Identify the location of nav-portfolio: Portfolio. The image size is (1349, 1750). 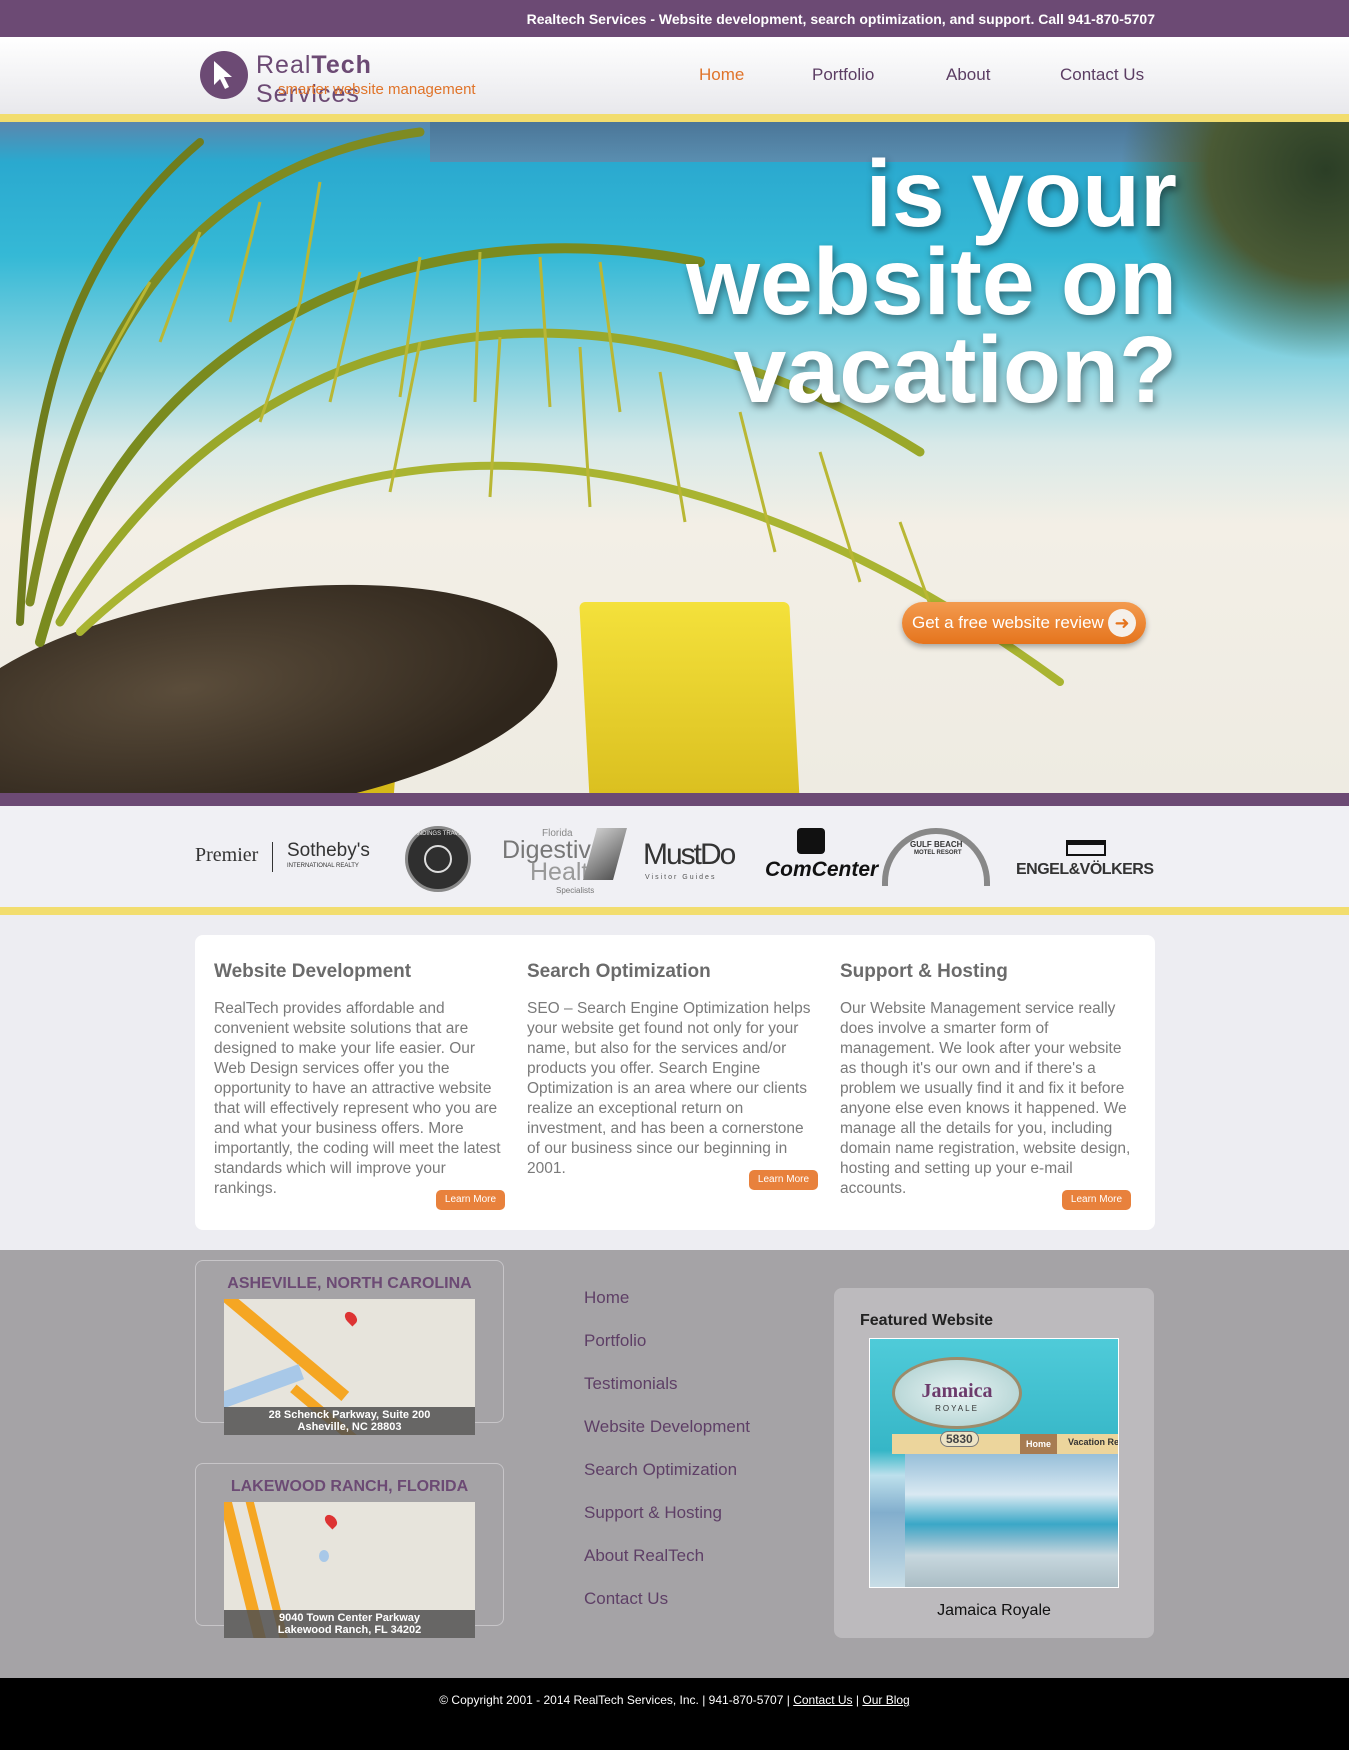
(843, 75).